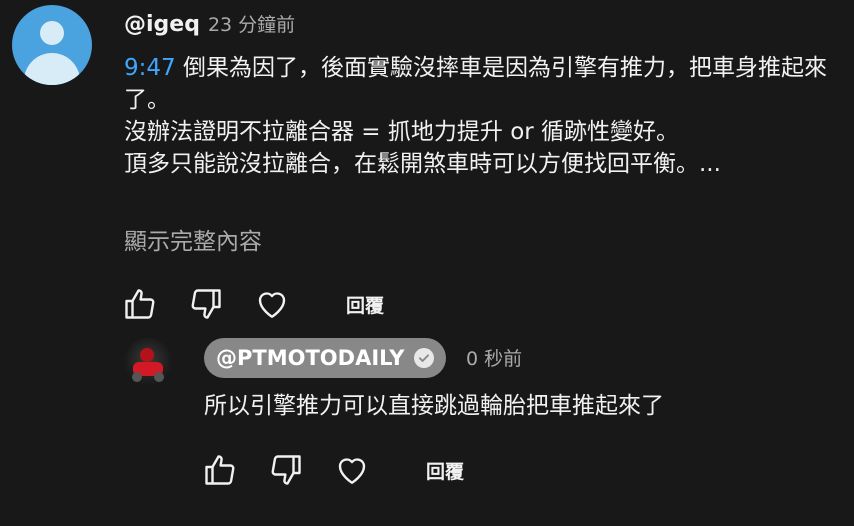  Describe the element at coordinates (162, 24) in the screenshot. I see `commenter-handle: @igeq` at that location.